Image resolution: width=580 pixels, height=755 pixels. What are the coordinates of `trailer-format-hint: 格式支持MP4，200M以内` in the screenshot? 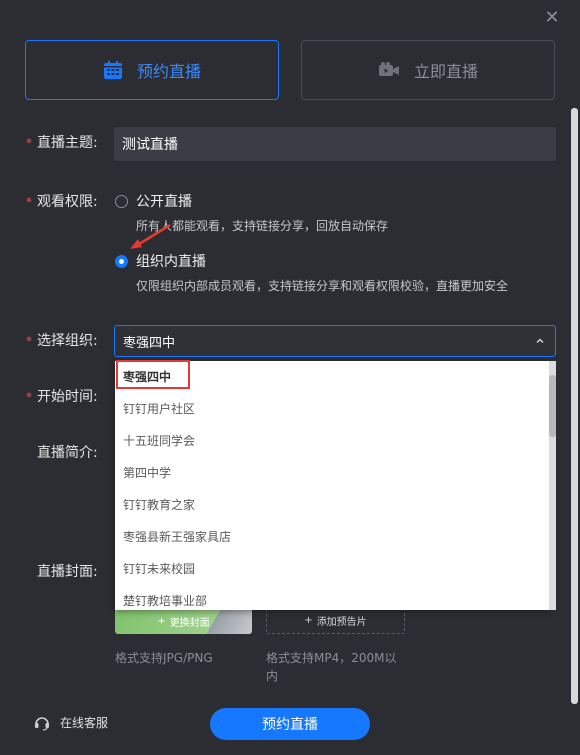 It's located at (331, 667).